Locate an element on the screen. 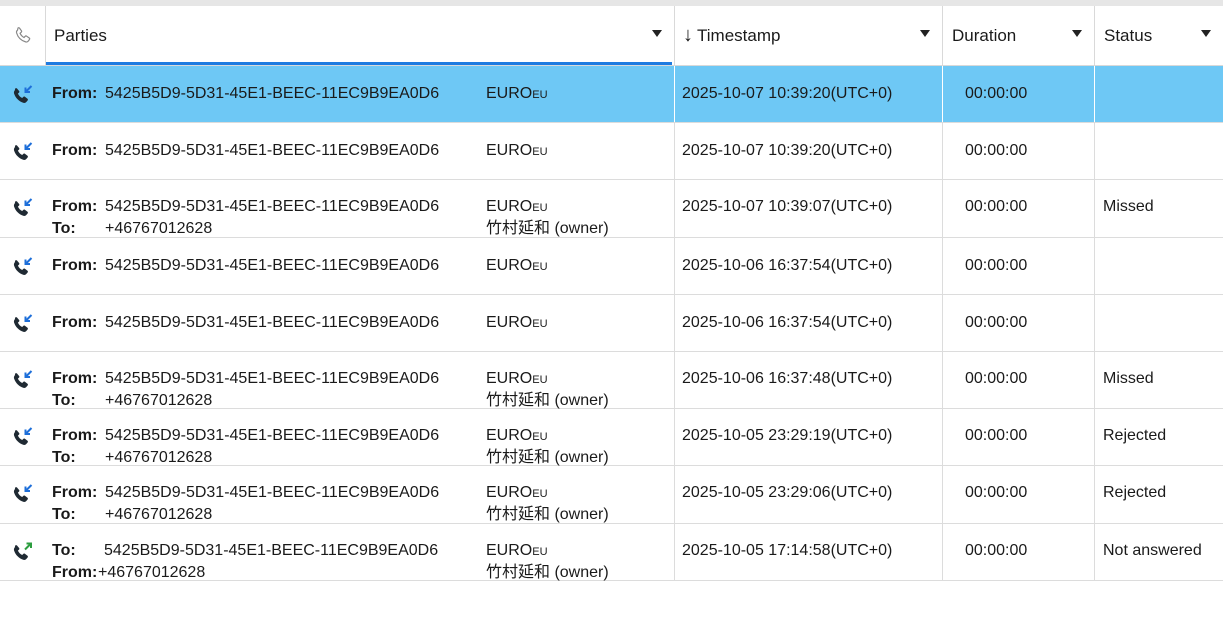  timestamp-filter-dropdown-icon is located at coordinates (925, 33).